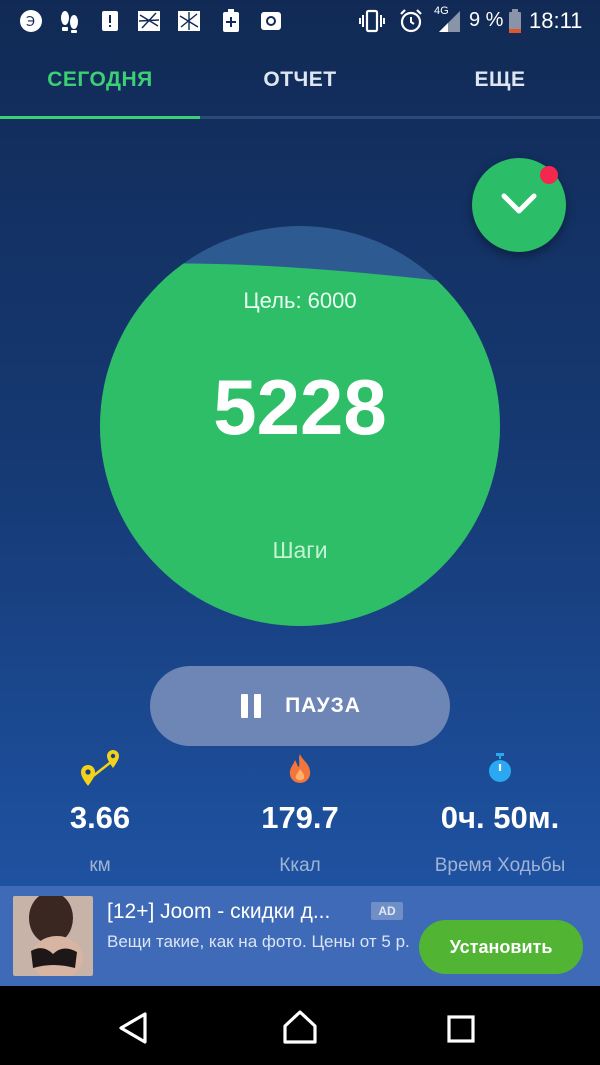  Describe the element at coordinates (500, 80) in the screenshot. I see `tab-more: ЕЩЕ` at that location.